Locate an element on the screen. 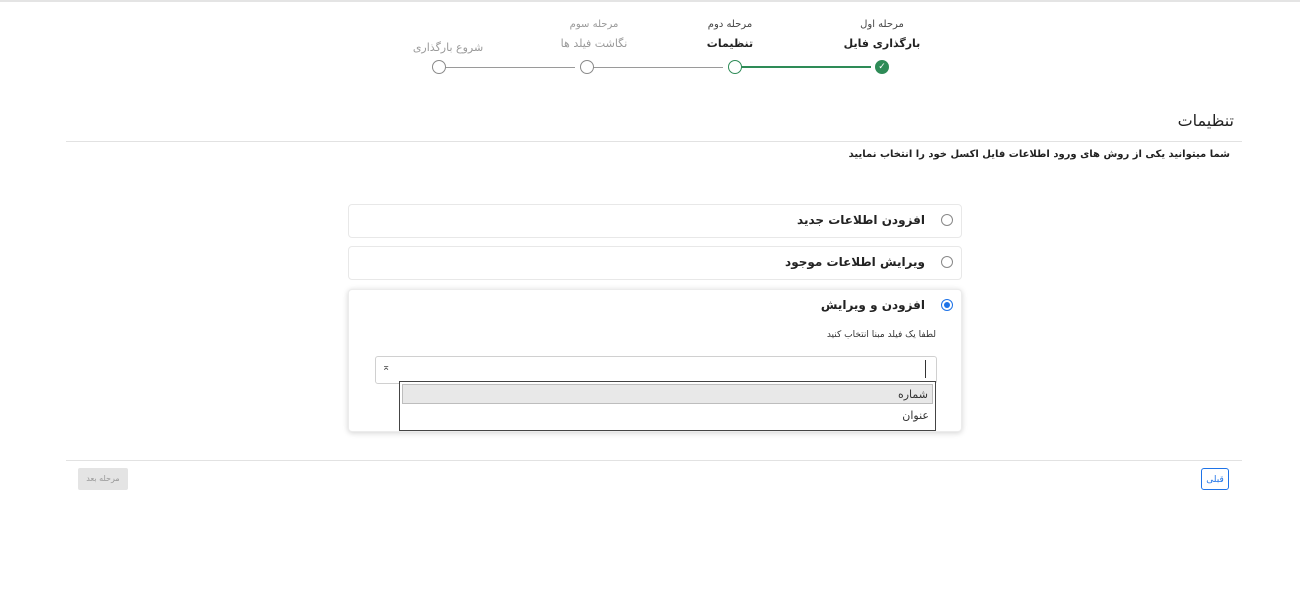 The width and height of the screenshot is (1300, 614). step-3-circle-icon is located at coordinates (587, 67).